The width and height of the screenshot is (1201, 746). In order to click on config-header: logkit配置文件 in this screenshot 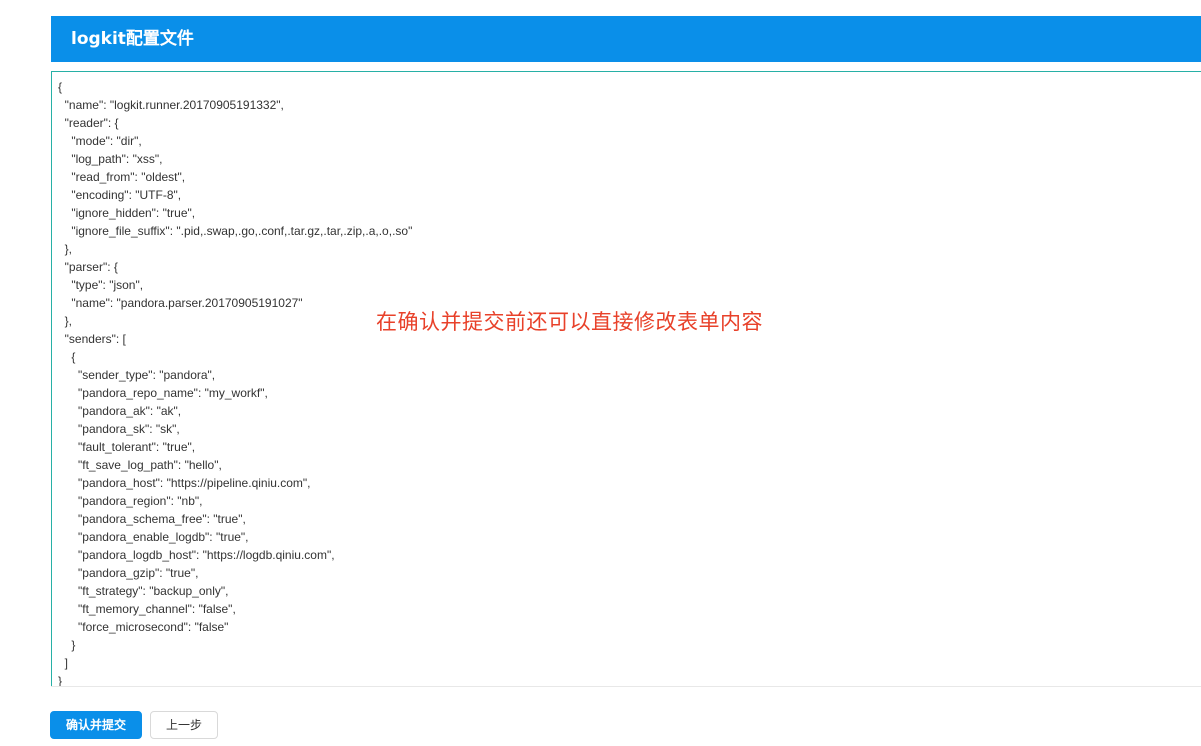, I will do `click(626, 39)`.